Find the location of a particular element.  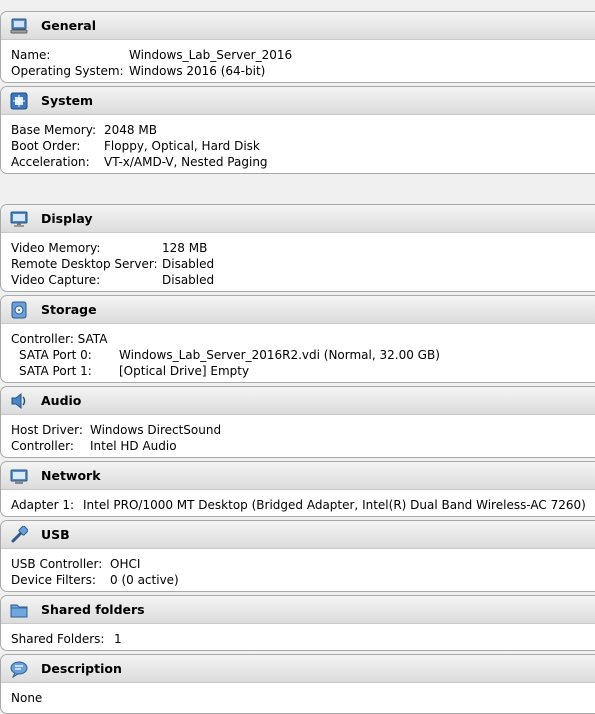

general-os-value: Windows 2016 (64-bit) is located at coordinates (197, 71).